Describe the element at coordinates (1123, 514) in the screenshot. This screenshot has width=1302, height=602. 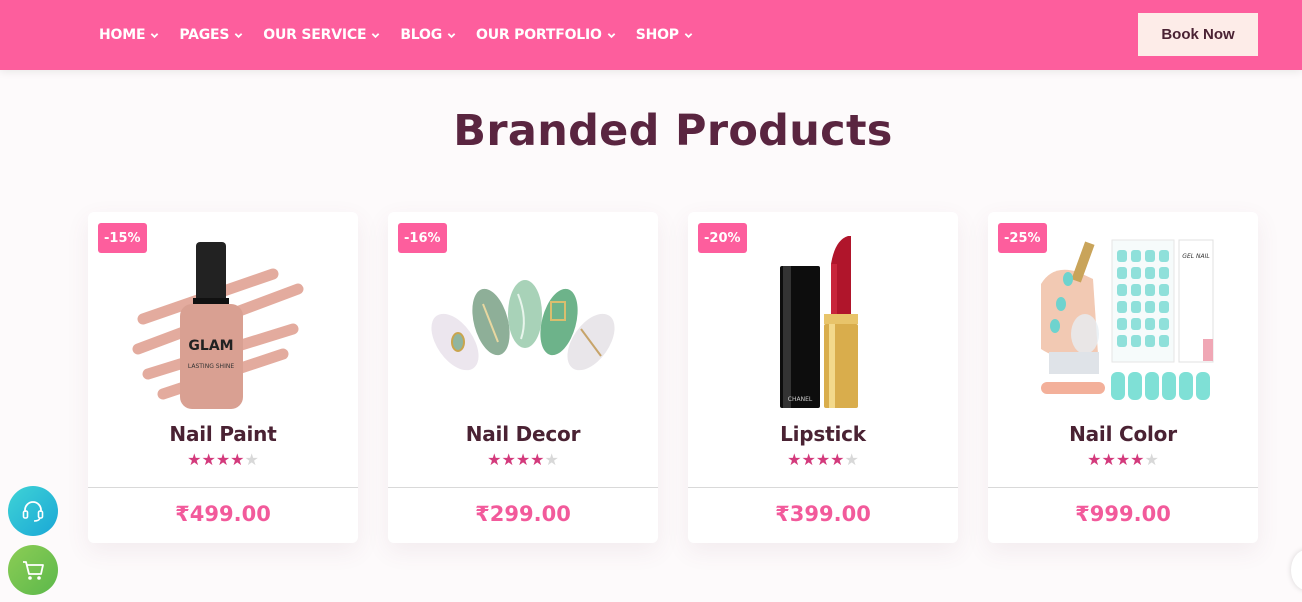
I see `product-price: ₹999.00` at that location.